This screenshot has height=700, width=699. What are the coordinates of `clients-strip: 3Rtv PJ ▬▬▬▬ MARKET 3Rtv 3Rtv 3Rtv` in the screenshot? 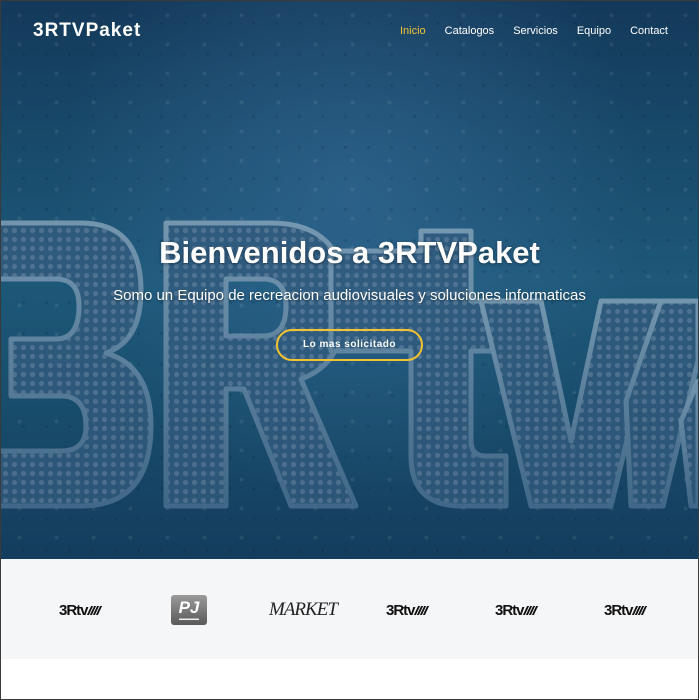 It's located at (349, 609).